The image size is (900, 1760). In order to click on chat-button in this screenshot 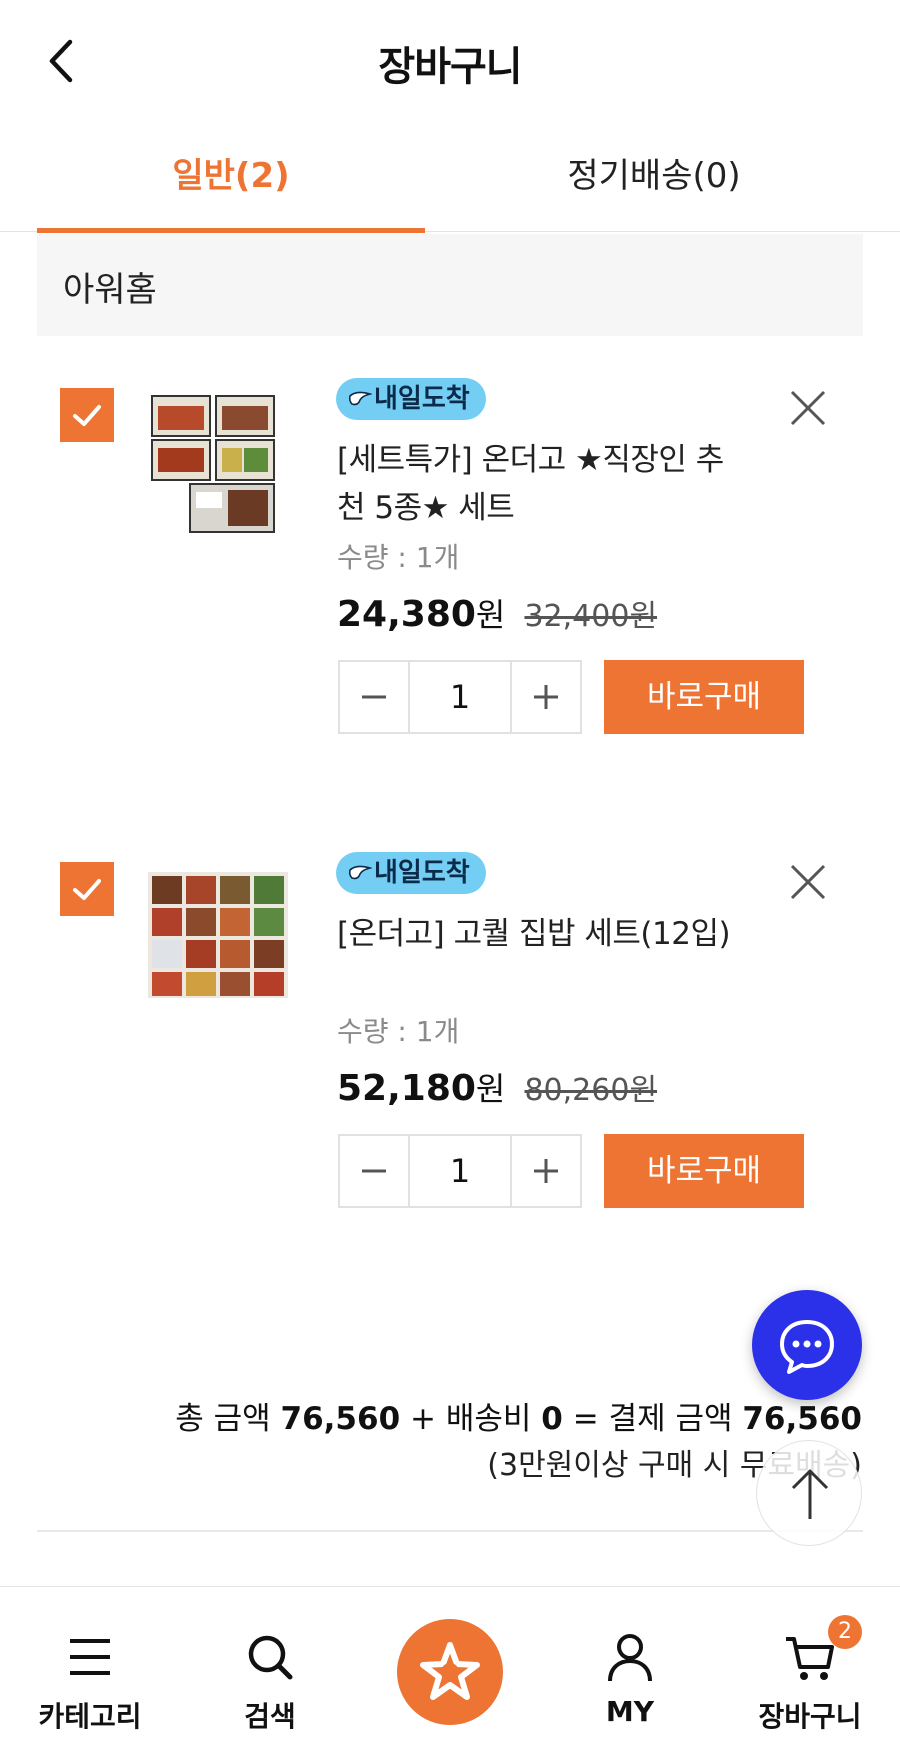, I will do `click(807, 1345)`.